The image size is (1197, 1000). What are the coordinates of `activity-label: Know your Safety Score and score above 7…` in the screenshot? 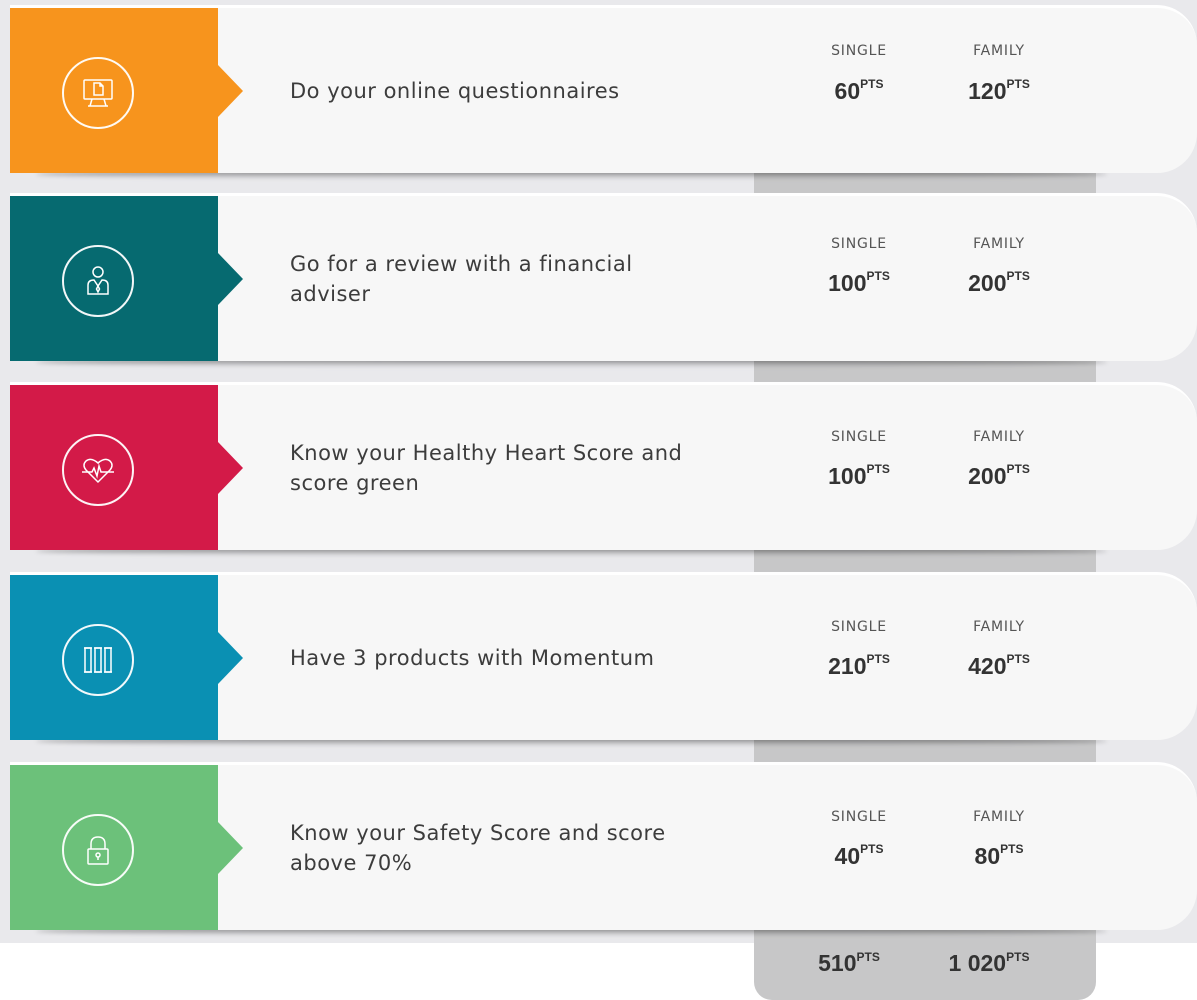 It's located at (478, 847).